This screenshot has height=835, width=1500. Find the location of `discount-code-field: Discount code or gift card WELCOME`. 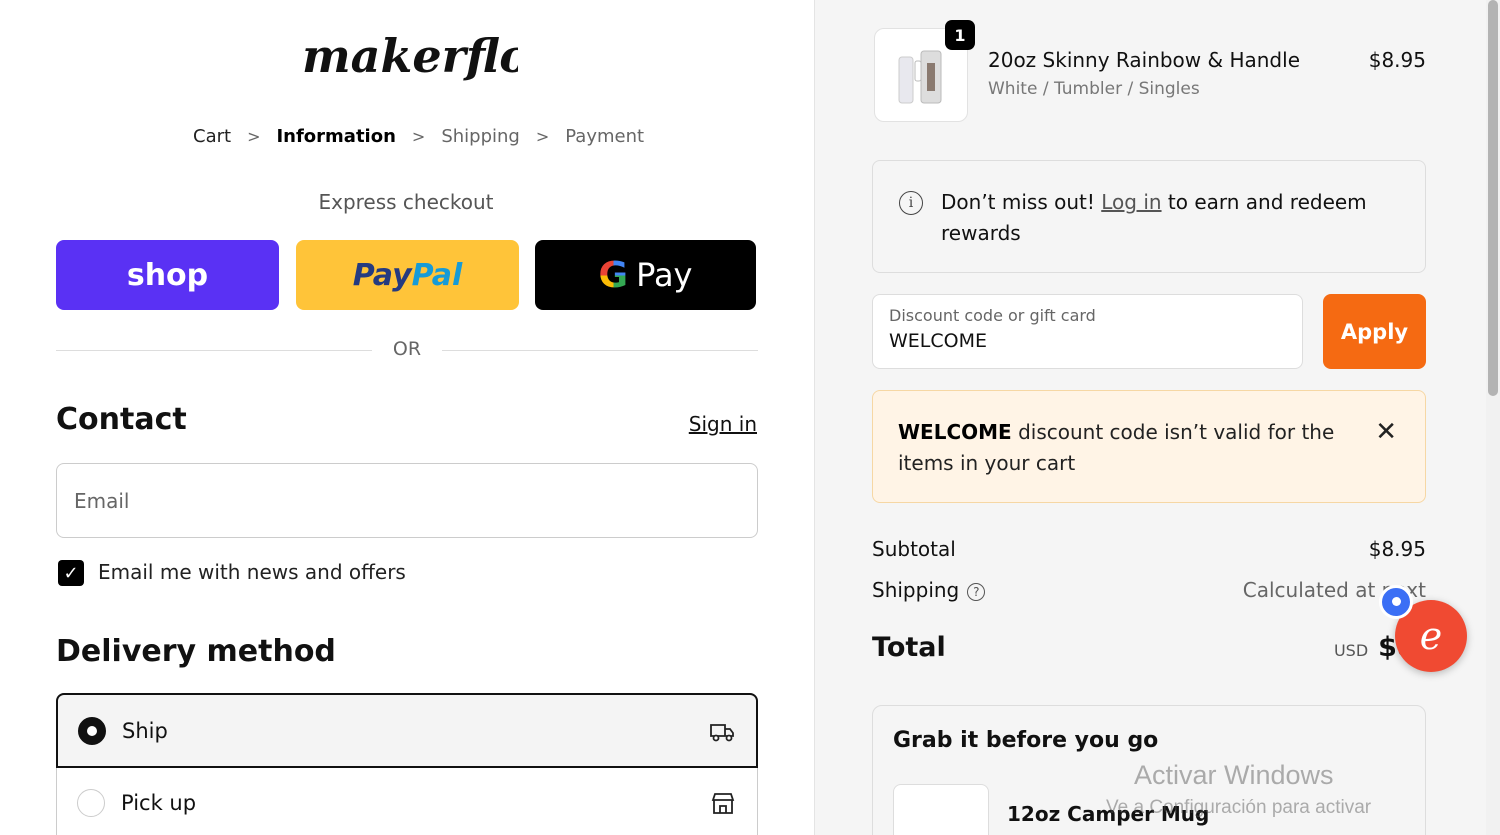

discount-code-field: Discount code or gift card WELCOME is located at coordinates (1087, 331).